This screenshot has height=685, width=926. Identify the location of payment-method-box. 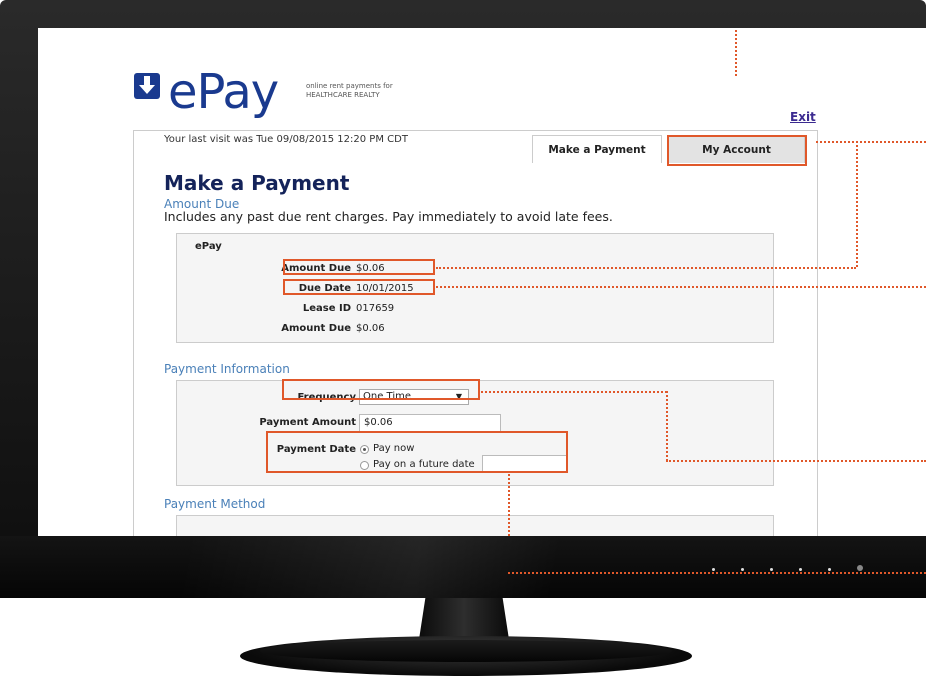
(475, 525).